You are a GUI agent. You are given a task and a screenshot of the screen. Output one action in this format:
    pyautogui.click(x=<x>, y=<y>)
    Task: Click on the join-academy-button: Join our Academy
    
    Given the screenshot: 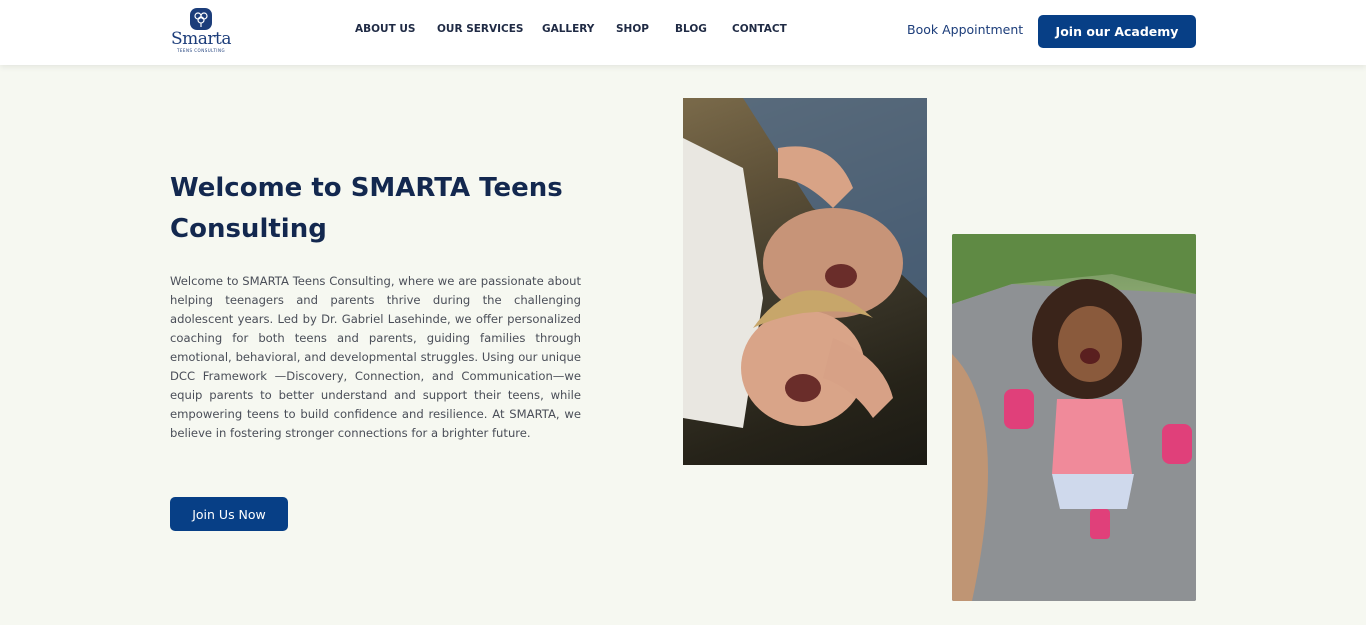 What is the action you would take?
    pyautogui.click(x=1117, y=31)
    